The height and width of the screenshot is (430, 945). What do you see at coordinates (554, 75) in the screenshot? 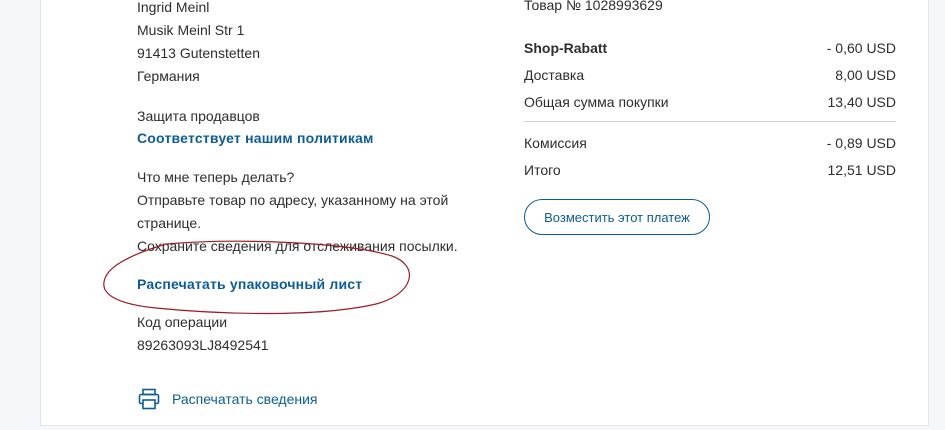
I see `shipping-label: Доставка` at bounding box center [554, 75].